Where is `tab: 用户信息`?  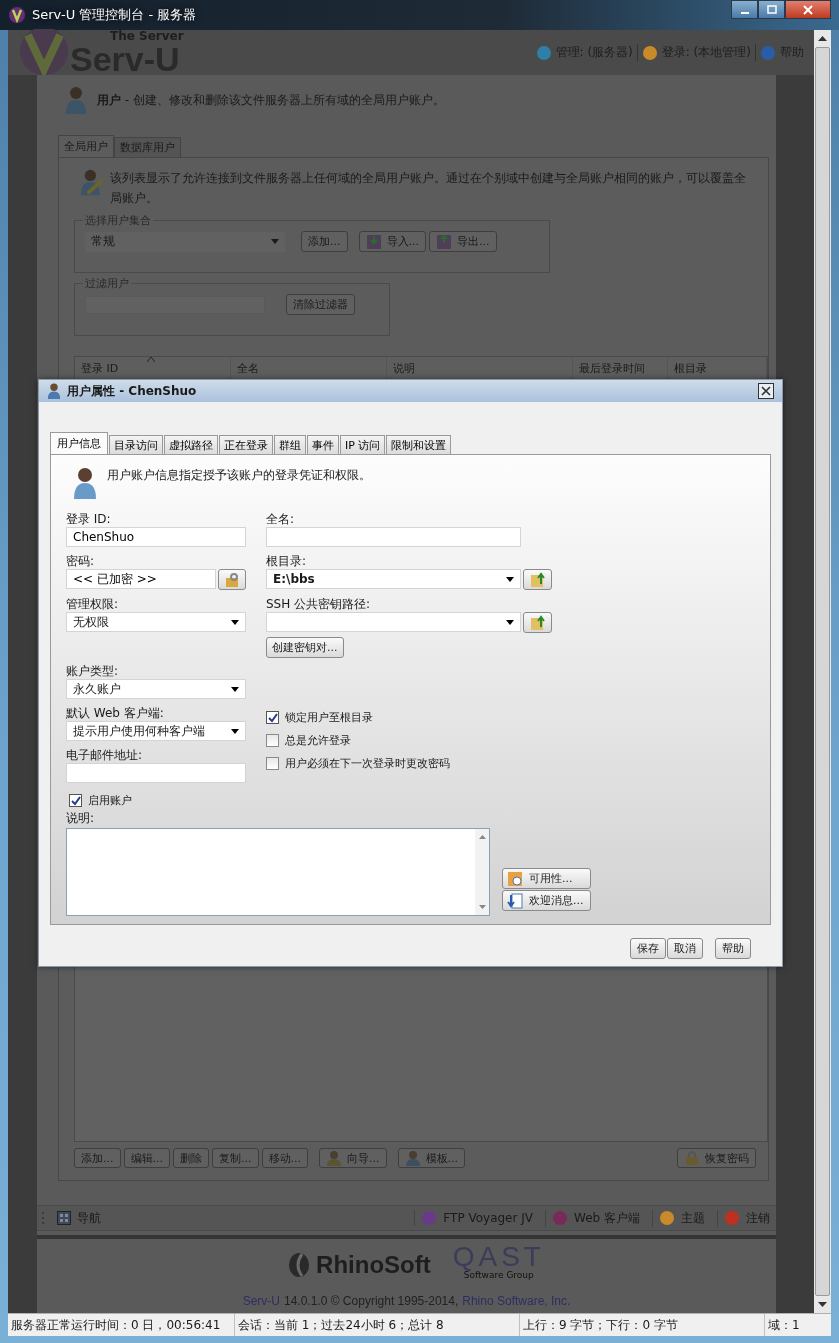 tab: 用户信息 is located at coordinates (79, 443).